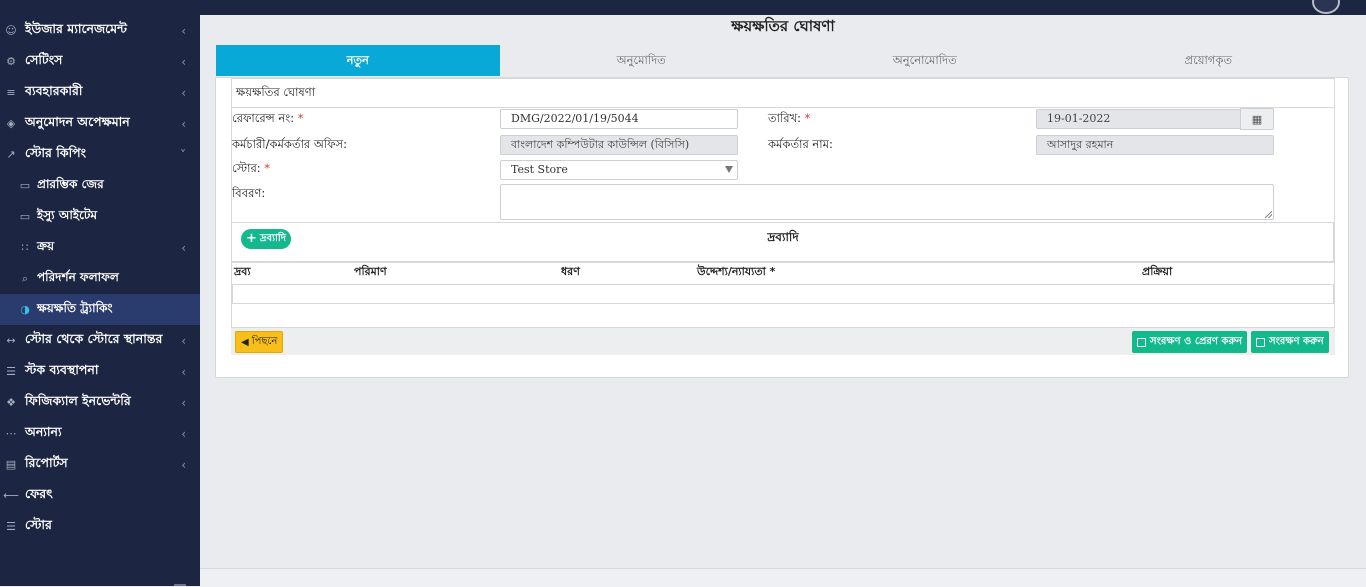  Describe the element at coordinates (800, 144) in the screenshot. I see `officer-name-label: কর্মকর্তার নাম:` at that location.